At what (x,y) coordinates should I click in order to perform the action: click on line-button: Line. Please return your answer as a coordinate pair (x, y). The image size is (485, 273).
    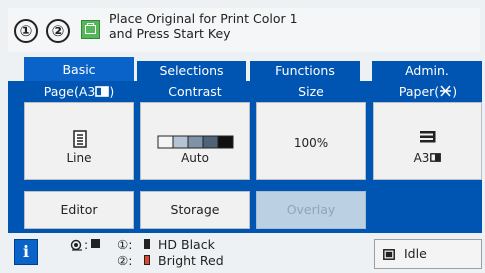
    Looking at the image, I should click on (79, 141).